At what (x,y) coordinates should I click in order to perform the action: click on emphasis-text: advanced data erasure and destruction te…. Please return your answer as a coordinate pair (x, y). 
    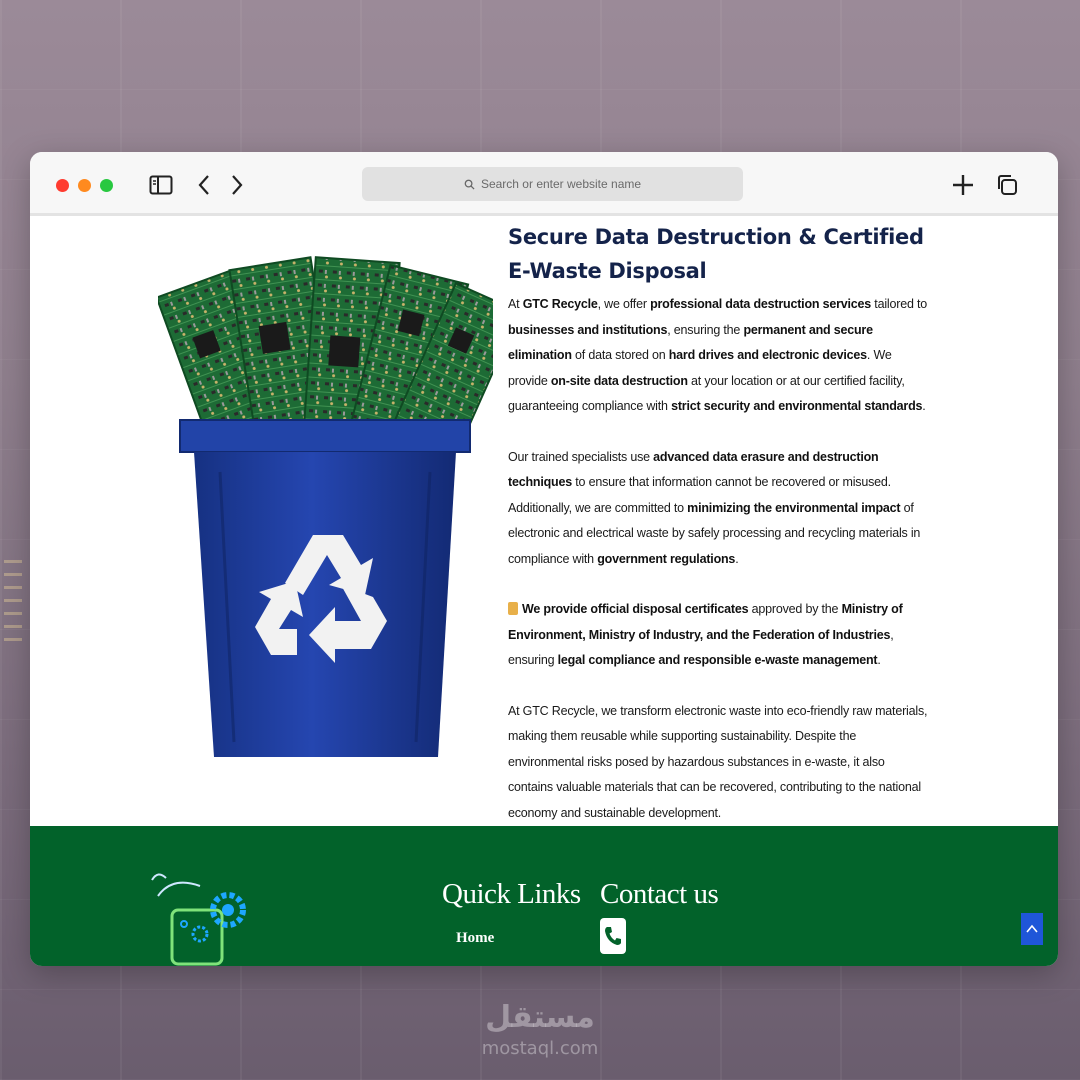
    Looking at the image, I should click on (693, 469).